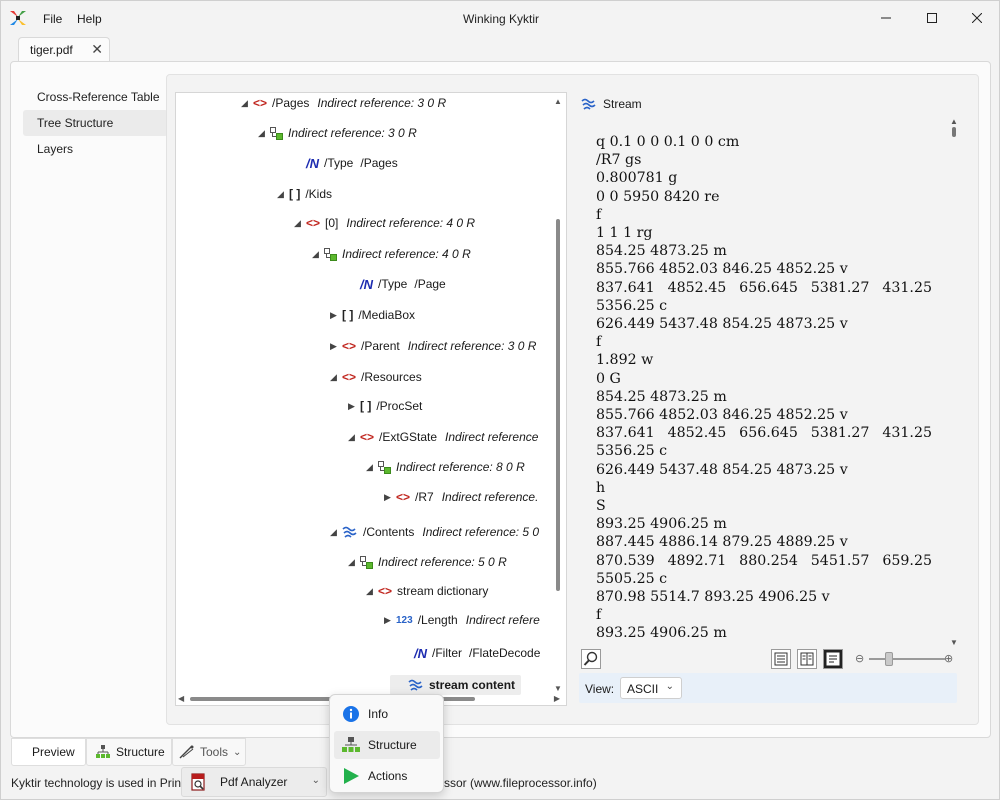  What do you see at coordinates (351, 714) in the screenshot?
I see `info-icon` at bounding box center [351, 714].